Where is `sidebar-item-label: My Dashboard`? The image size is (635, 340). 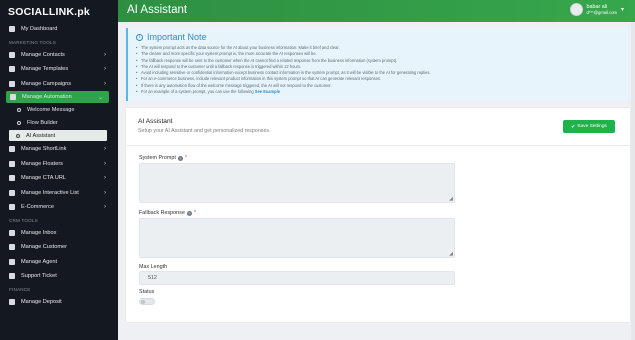 sidebar-item-label: My Dashboard is located at coordinates (39, 29).